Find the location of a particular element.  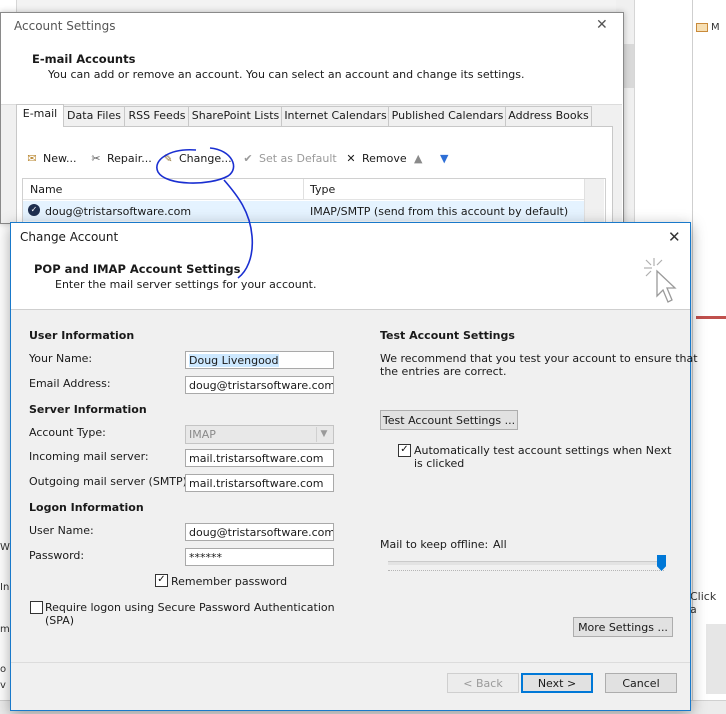

set-default-button: ✔ Set as Default is located at coordinates (288, 159).